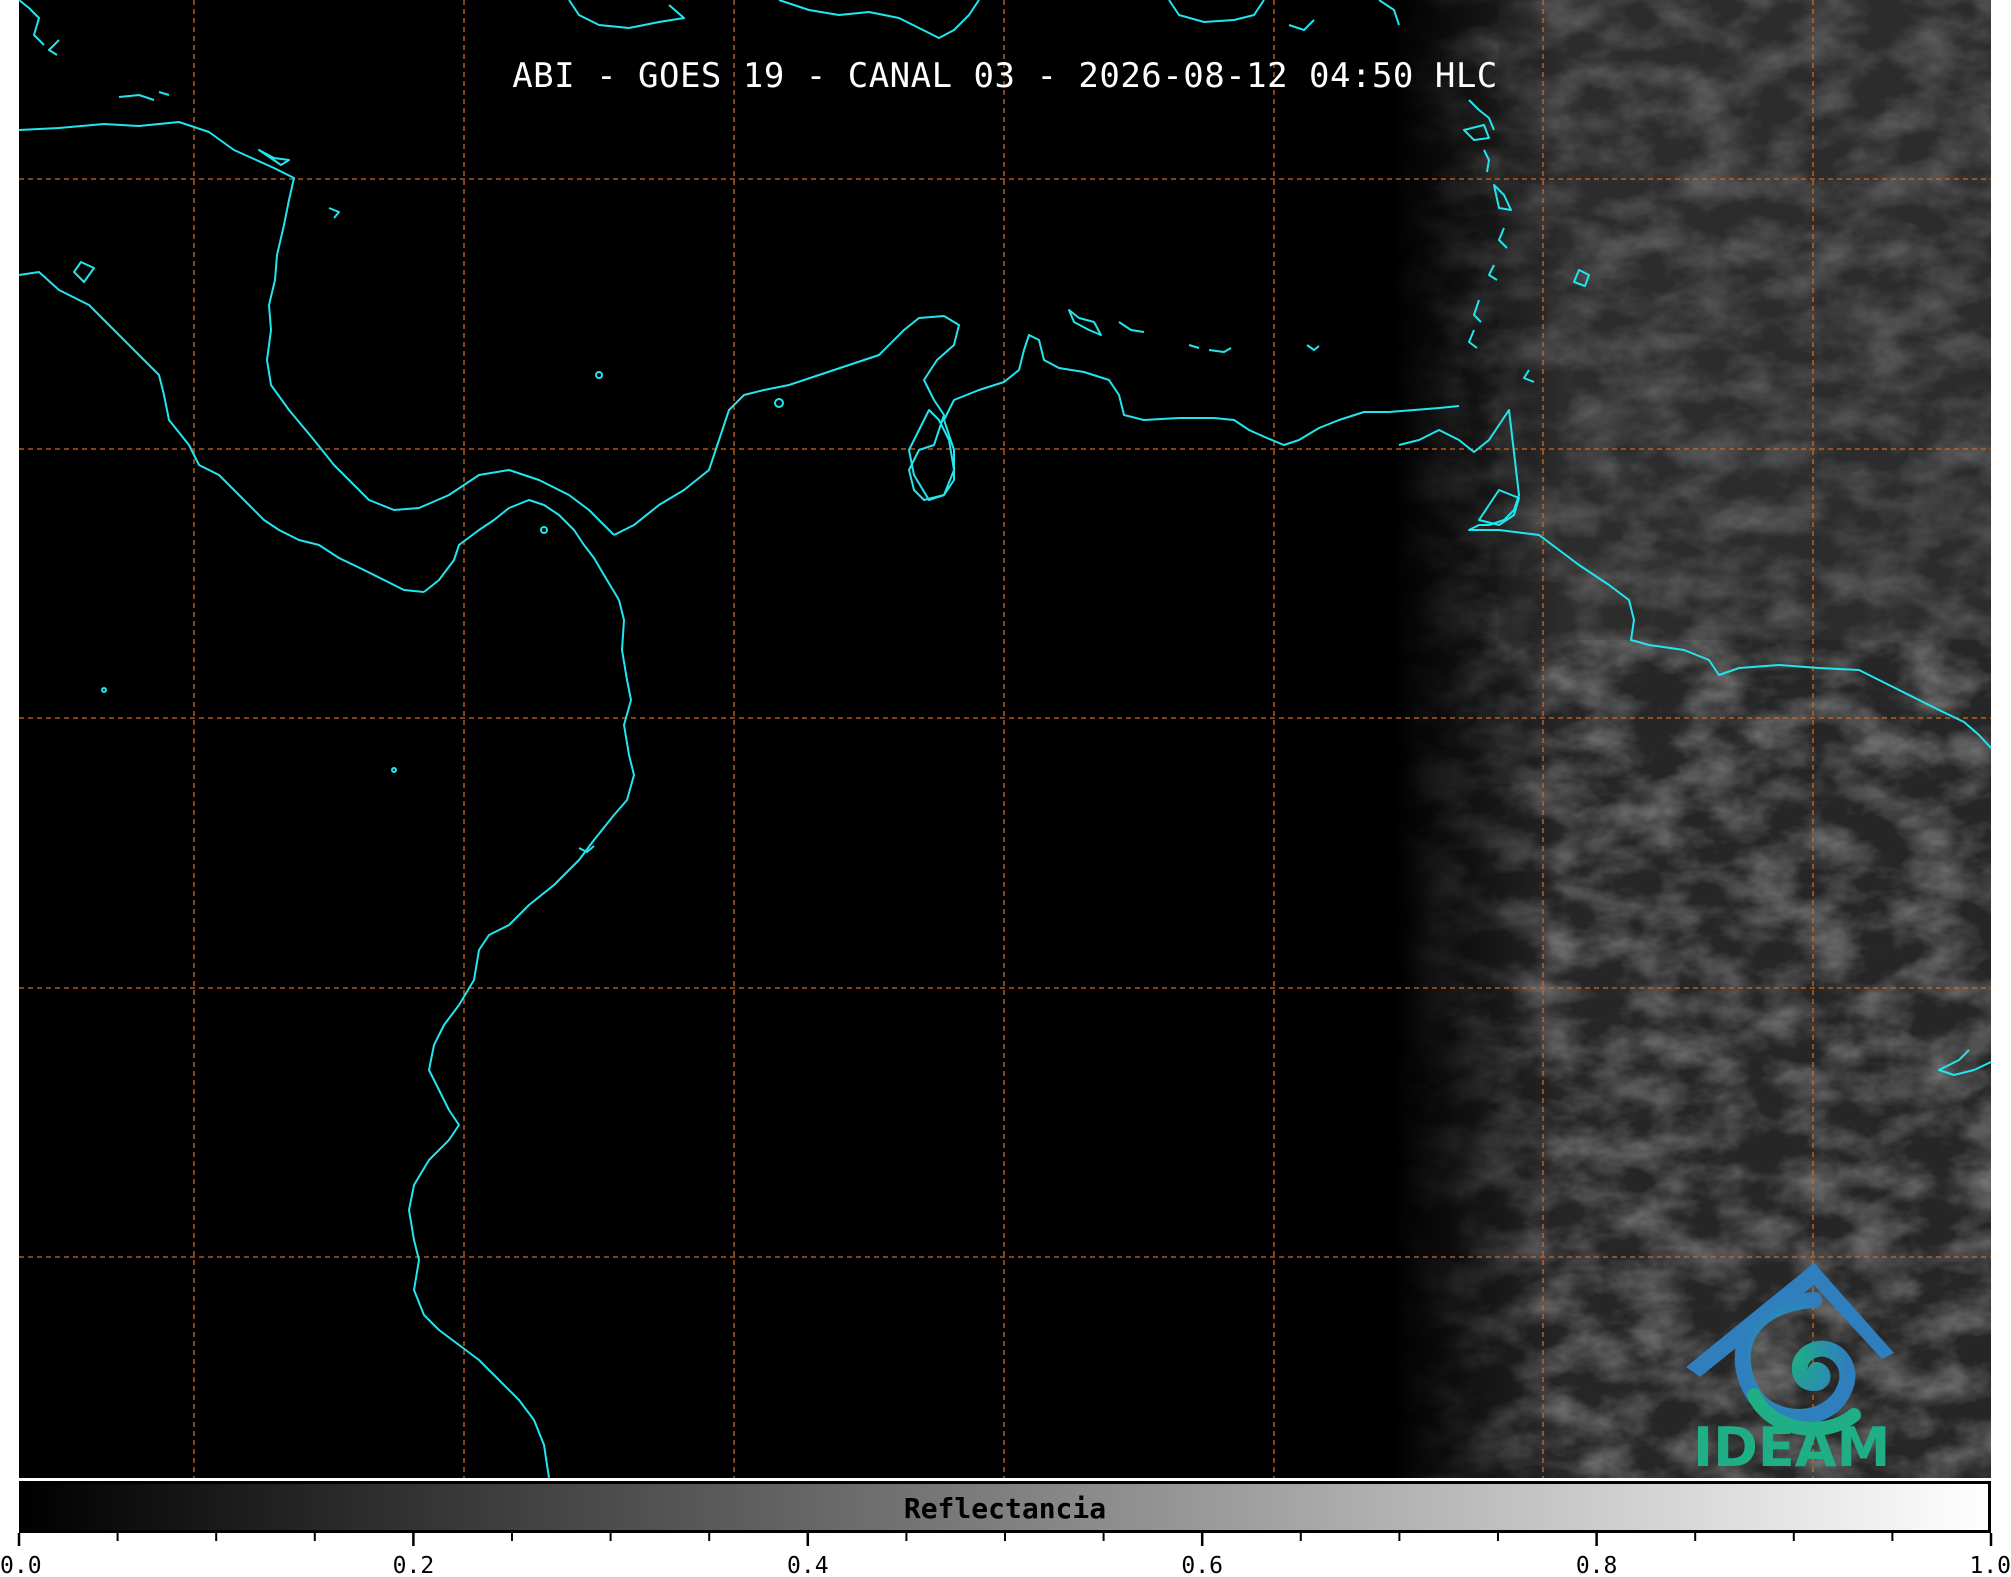 The height and width of the screenshot is (1577, 2011). What do you see at coordinates (21, 1565) in the screenshot?
I see `colorbar-tick-label: 0.0` at bounding box center [21, 1565].